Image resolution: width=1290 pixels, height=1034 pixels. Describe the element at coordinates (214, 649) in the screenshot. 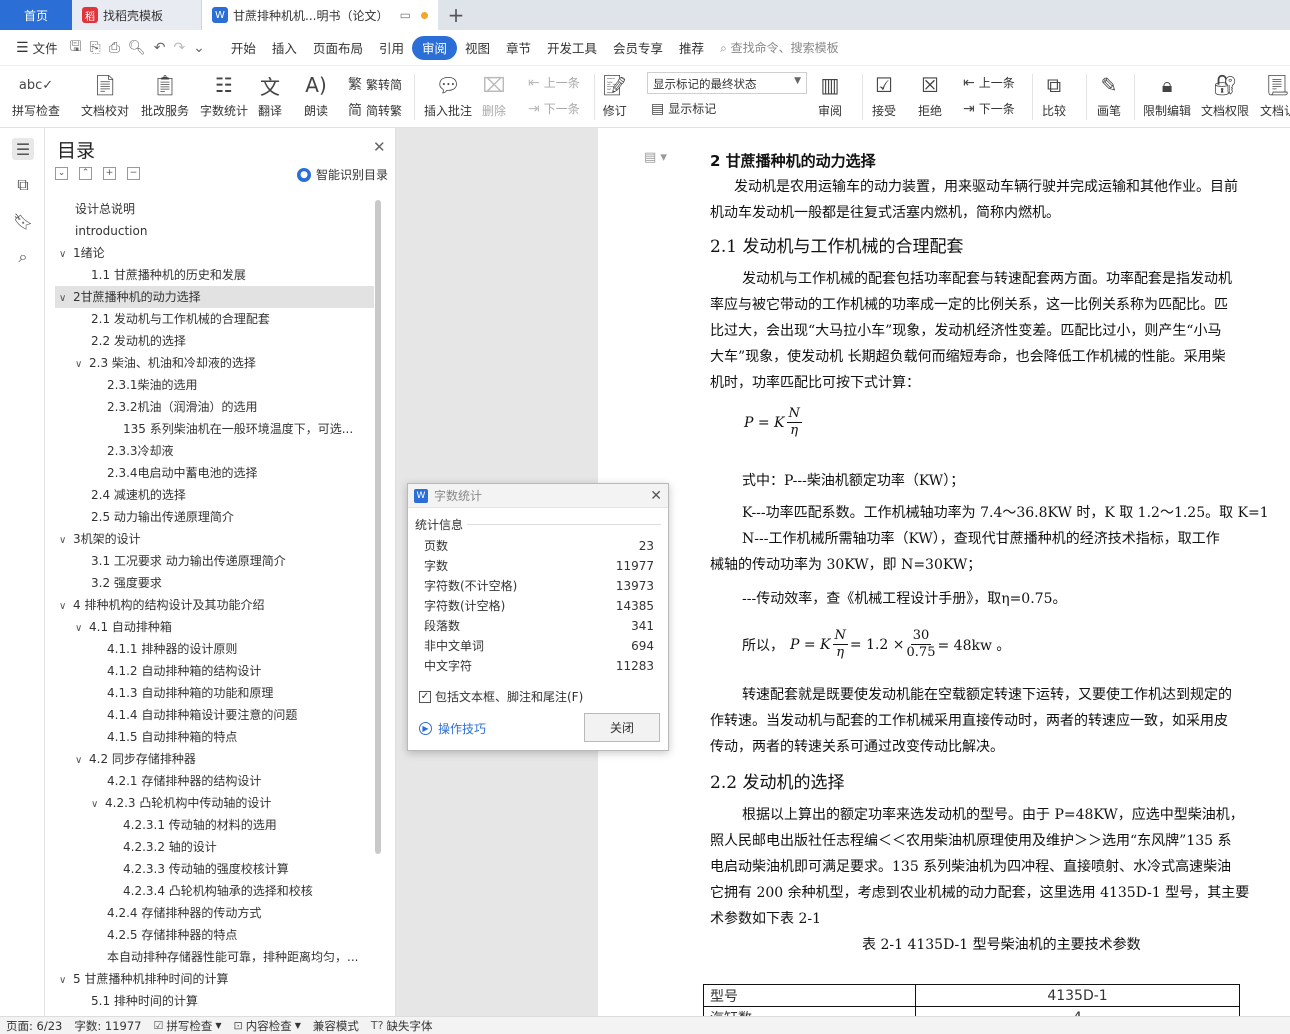

I see `toc-item: 4.1.1 排种器的设计原则` at that location.